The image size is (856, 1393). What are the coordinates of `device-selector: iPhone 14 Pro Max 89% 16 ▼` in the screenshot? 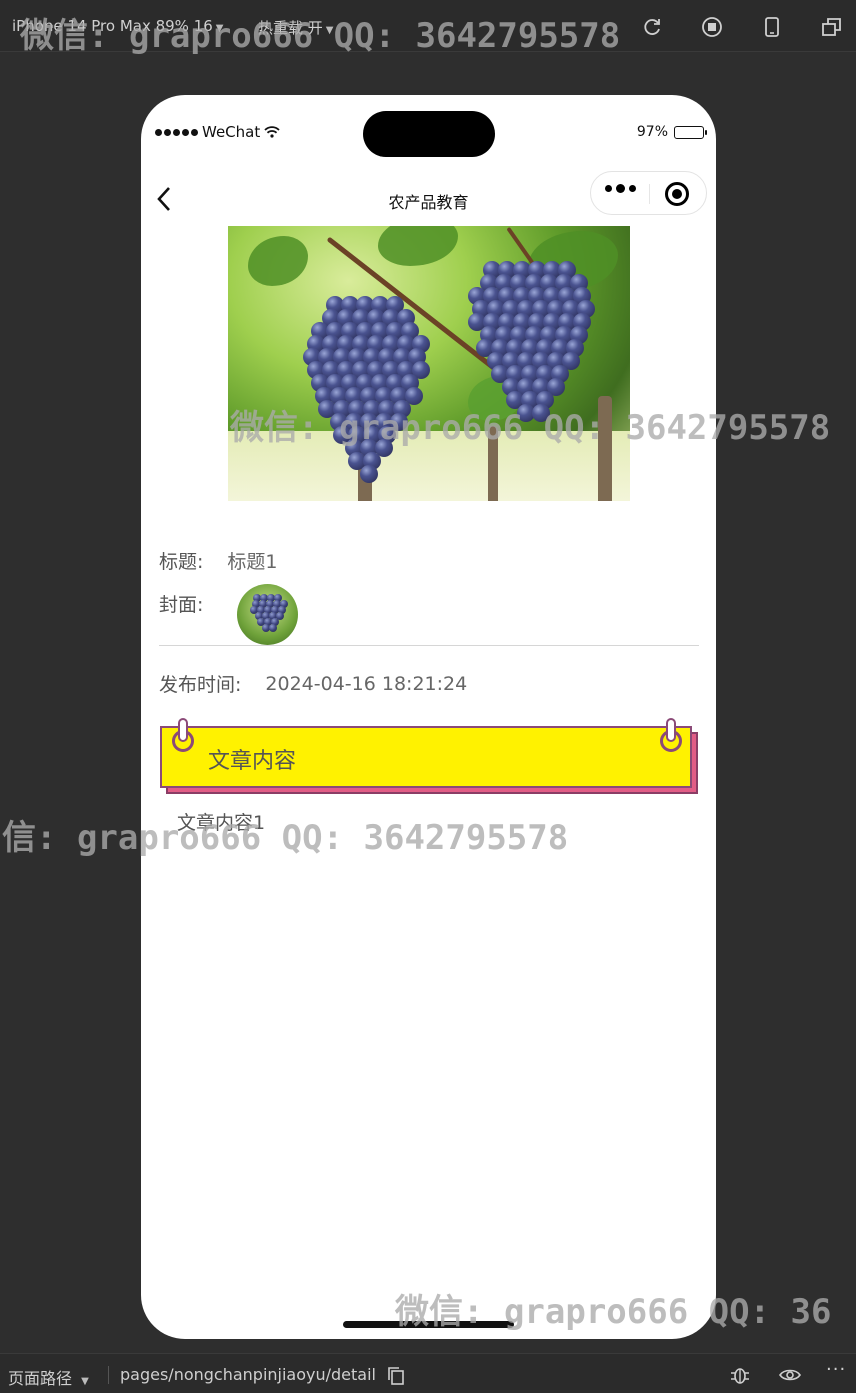 It's located at (118, 26).